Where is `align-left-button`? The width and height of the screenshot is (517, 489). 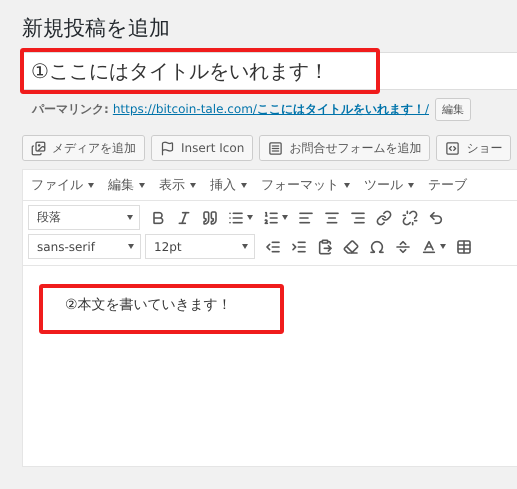
align-left-button is located at coordinates (306, 218).